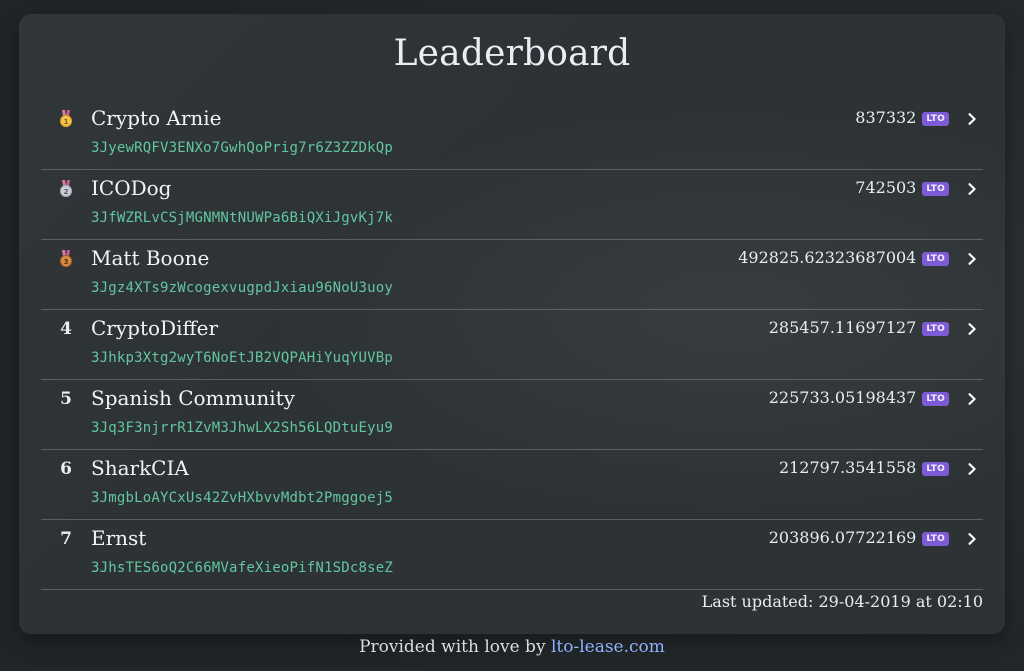 This screenshot has height=671, width=1024. What do you see at coordinates (193, 398) in the screenshot?
I see `participant-name: Spanish Community` at bounding box center [193, 398].